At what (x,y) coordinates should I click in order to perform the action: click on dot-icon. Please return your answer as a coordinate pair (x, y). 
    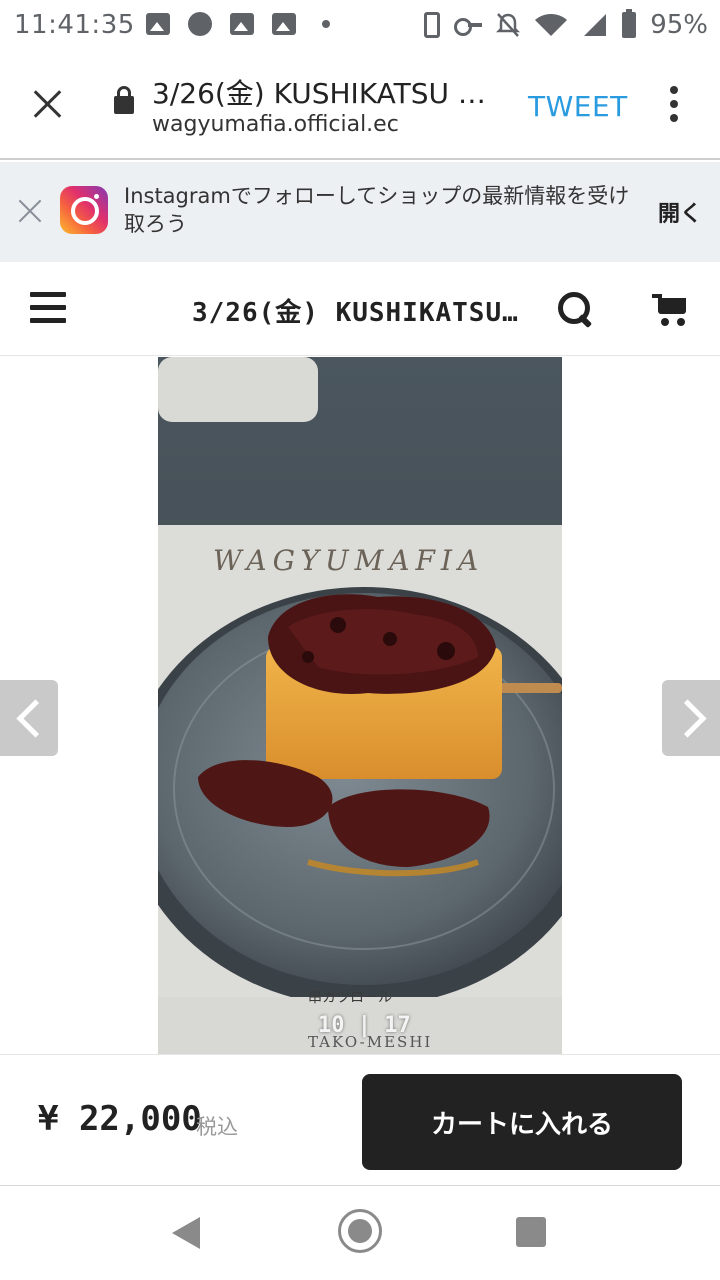
    Looking at the image, I should click on (326, 24).